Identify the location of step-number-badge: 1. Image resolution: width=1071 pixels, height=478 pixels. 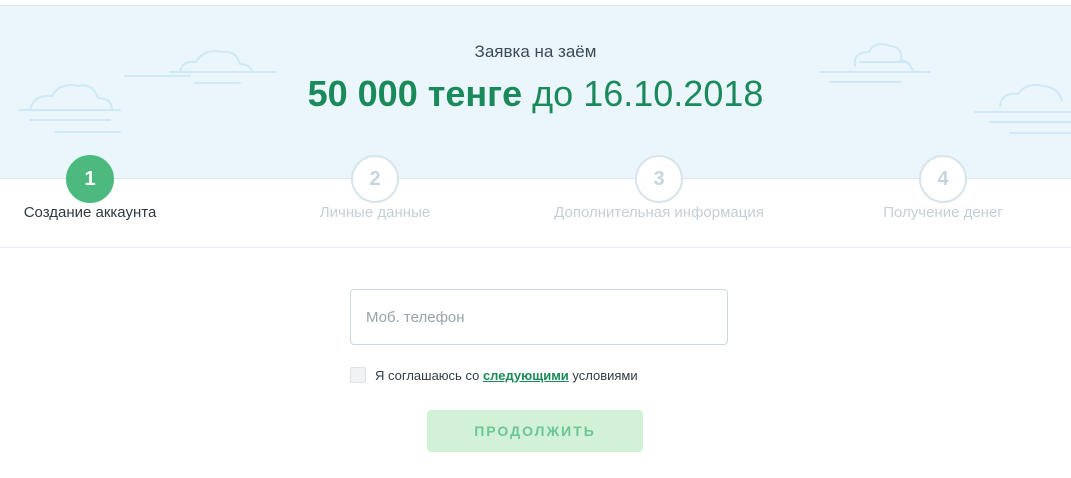
(90, 179).